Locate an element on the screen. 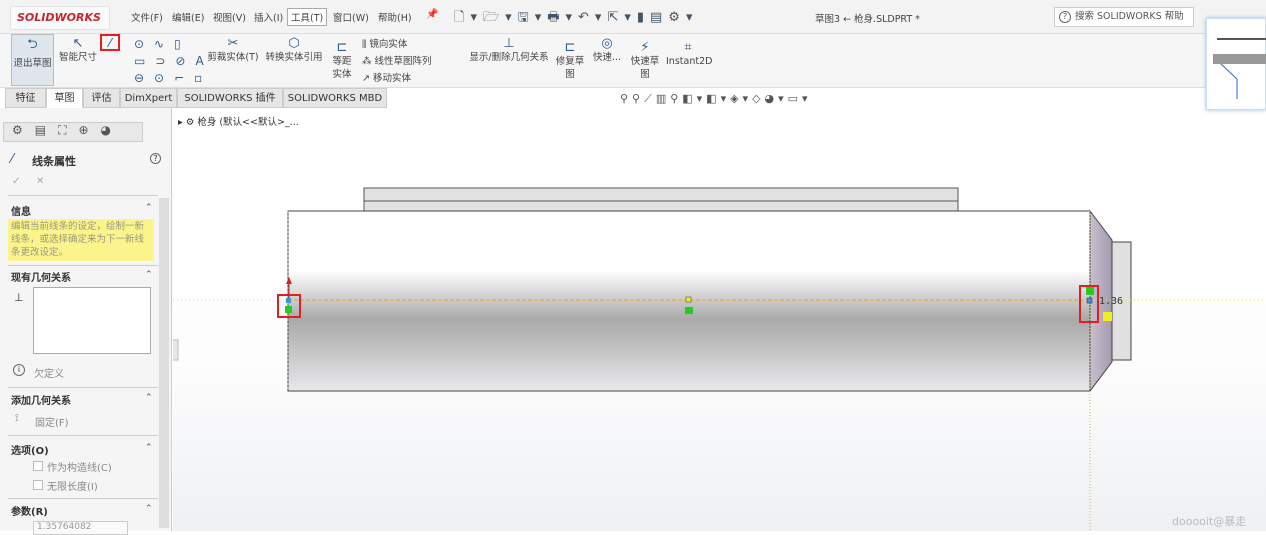  exit-sketch-button: ⮌ 退出草图 is located at coordinates (32, 60).